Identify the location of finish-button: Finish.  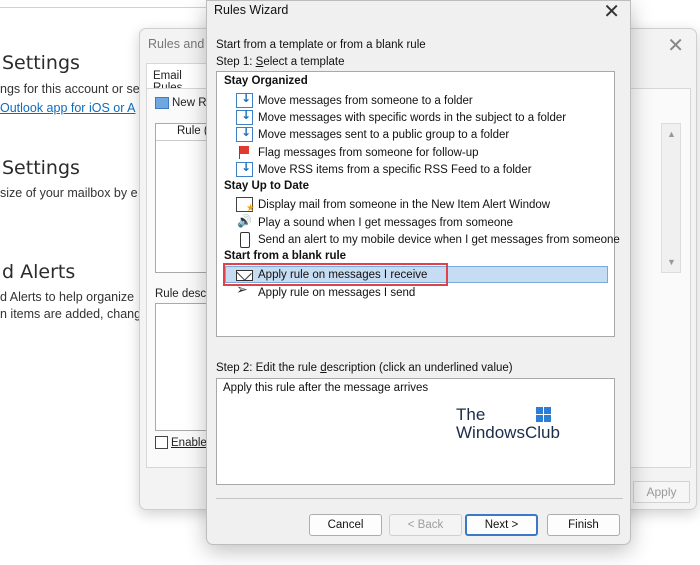
(583, 525).